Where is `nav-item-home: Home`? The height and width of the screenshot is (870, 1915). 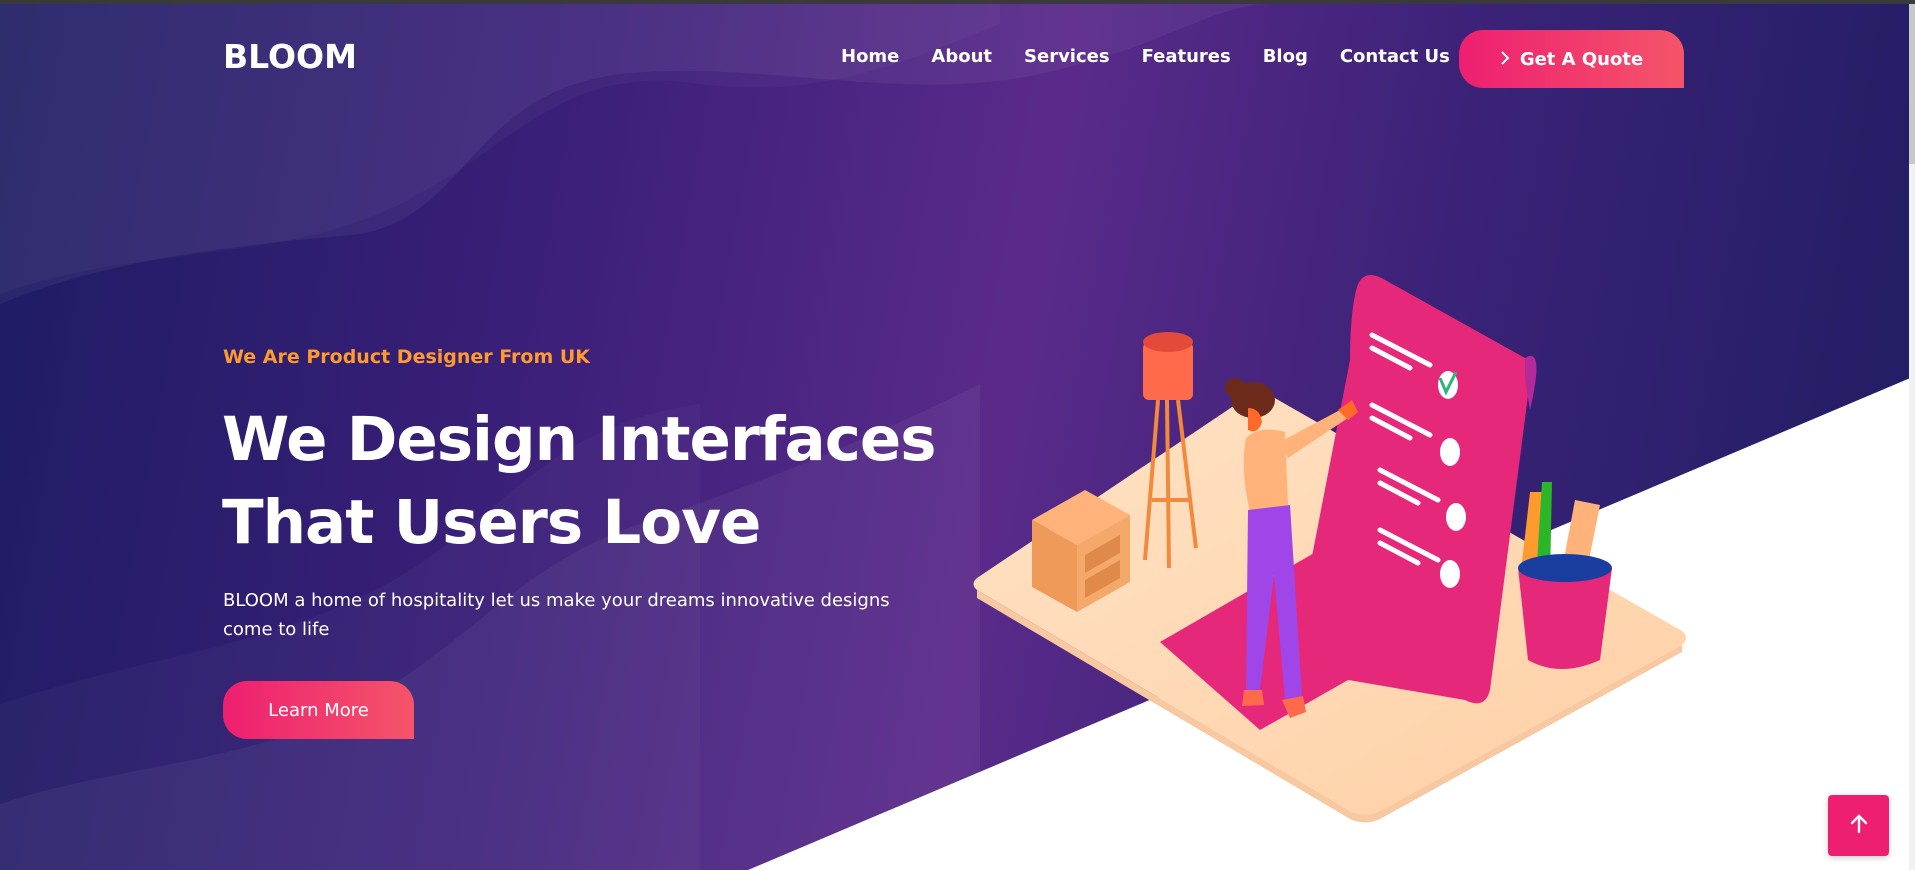 nav-item-home: Home is located at coordinates (870, 59).